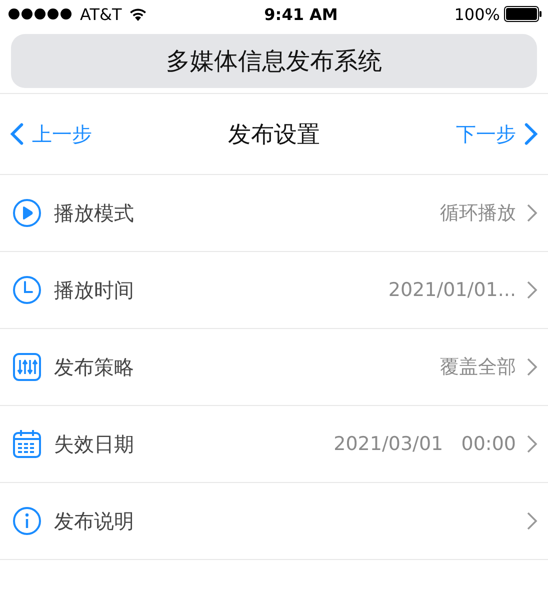  Describe the element at coordinates (27, 444) in the screenshot. I see `calendar-icon` at that location.